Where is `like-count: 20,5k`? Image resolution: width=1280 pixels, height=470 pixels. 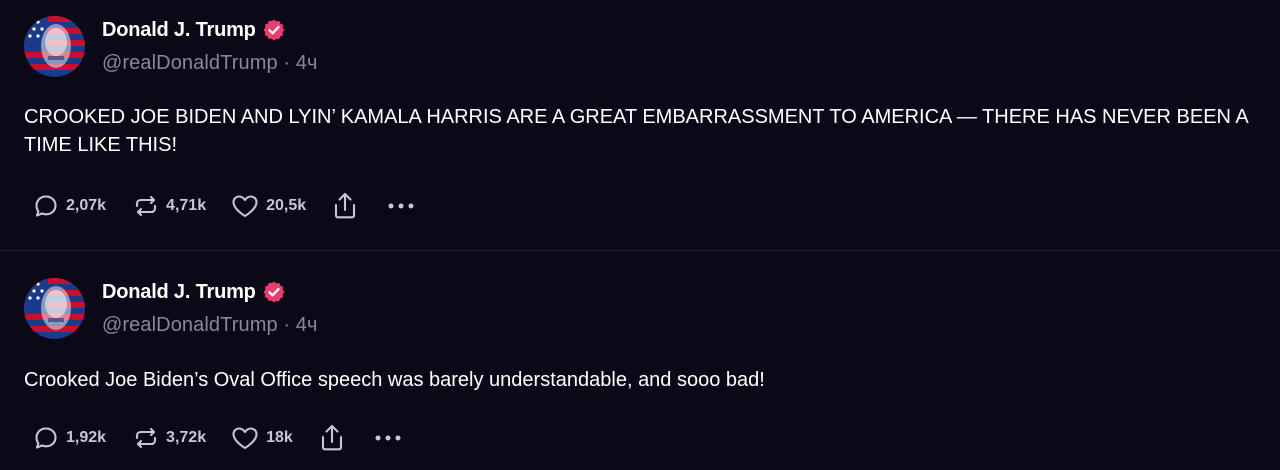 like-count: 20,5k is located at coordinates (286, 205).